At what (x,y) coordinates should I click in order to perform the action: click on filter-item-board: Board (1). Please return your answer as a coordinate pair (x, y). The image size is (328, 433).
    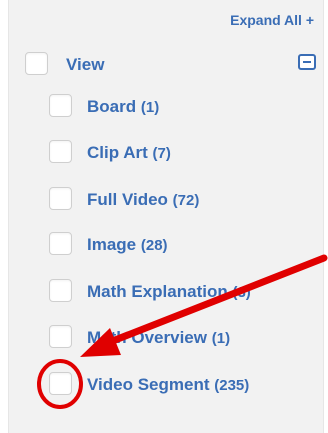
    Looking at the image, I should click on (123, 107).